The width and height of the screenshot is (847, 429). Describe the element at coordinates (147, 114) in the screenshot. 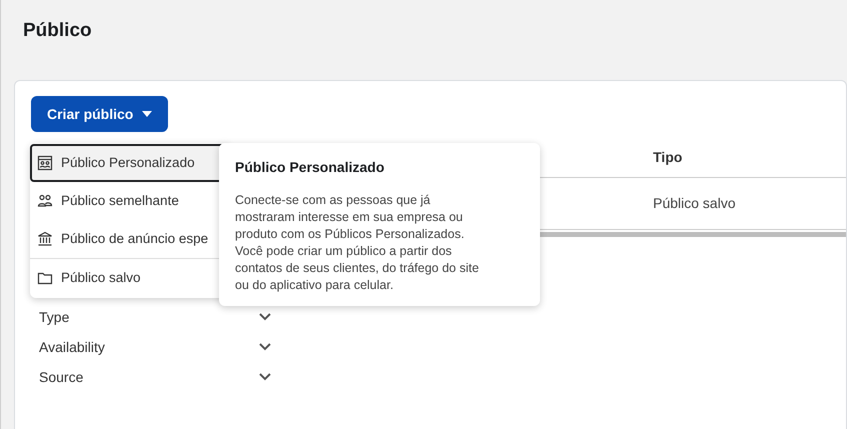

I see `caret-icon` at that location.